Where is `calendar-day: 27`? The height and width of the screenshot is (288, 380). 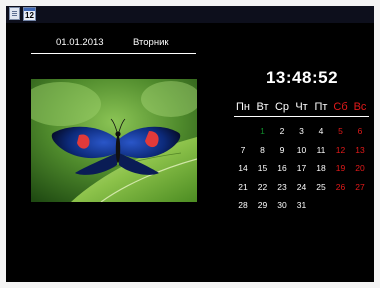
calendar-day: 27 is located at coordinates (360, 187).